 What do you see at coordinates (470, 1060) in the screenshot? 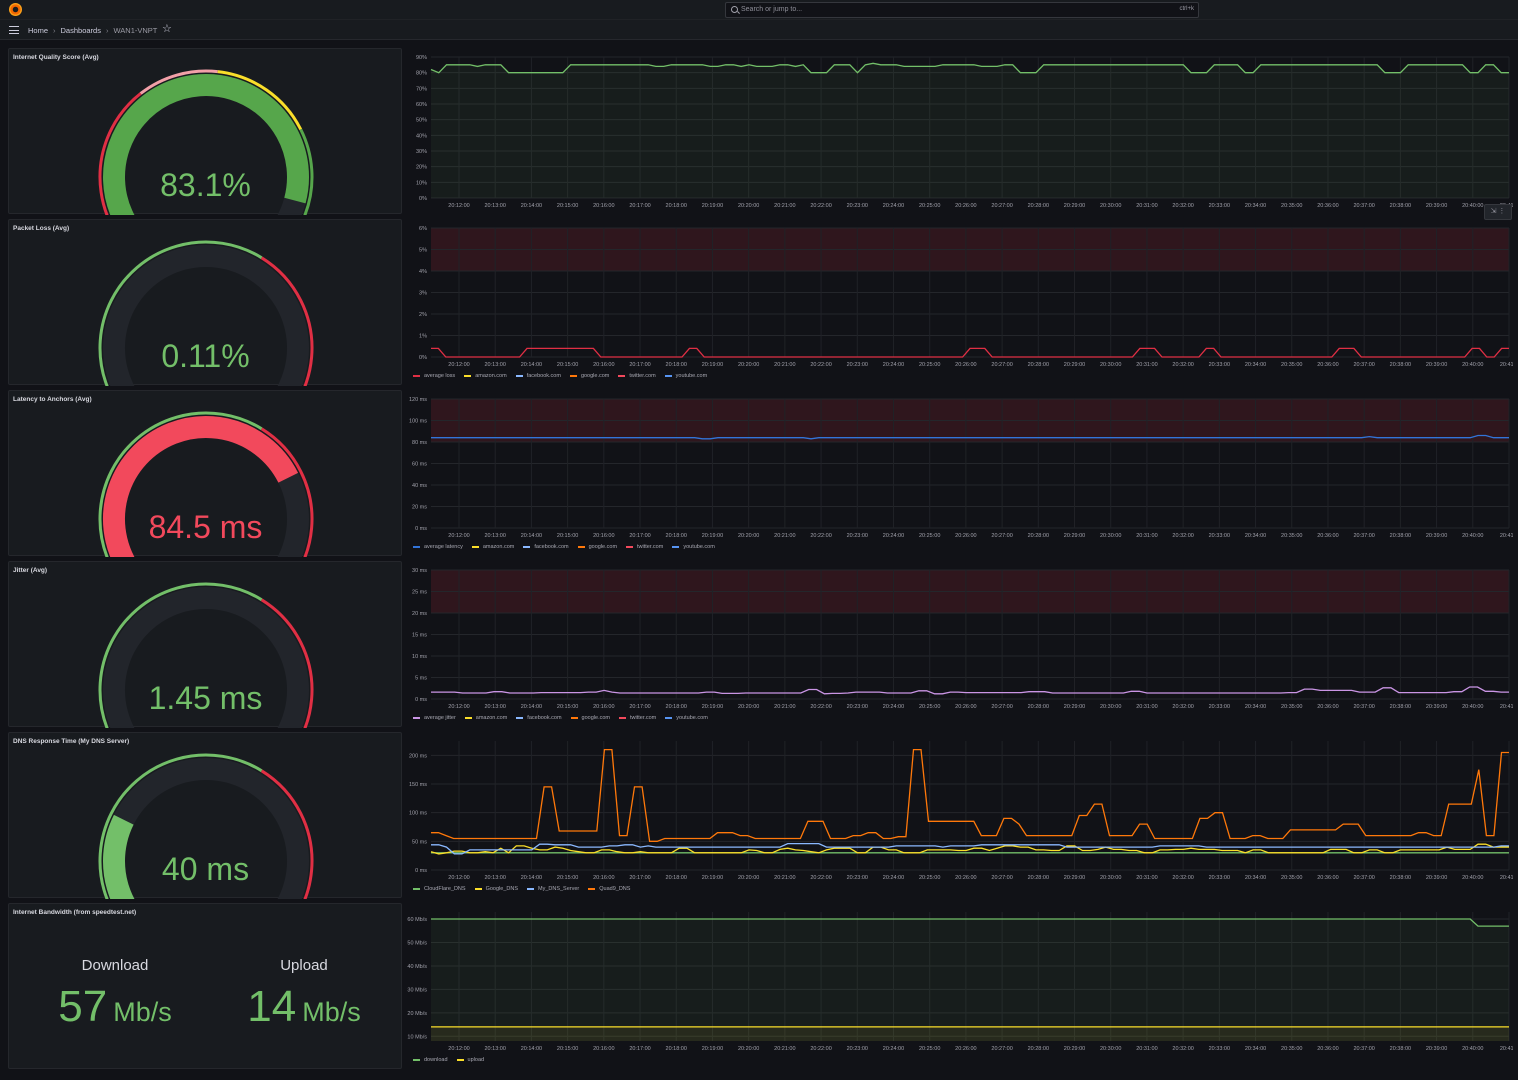
I see `legend-item: upload` at bounding box center [470, 1060].